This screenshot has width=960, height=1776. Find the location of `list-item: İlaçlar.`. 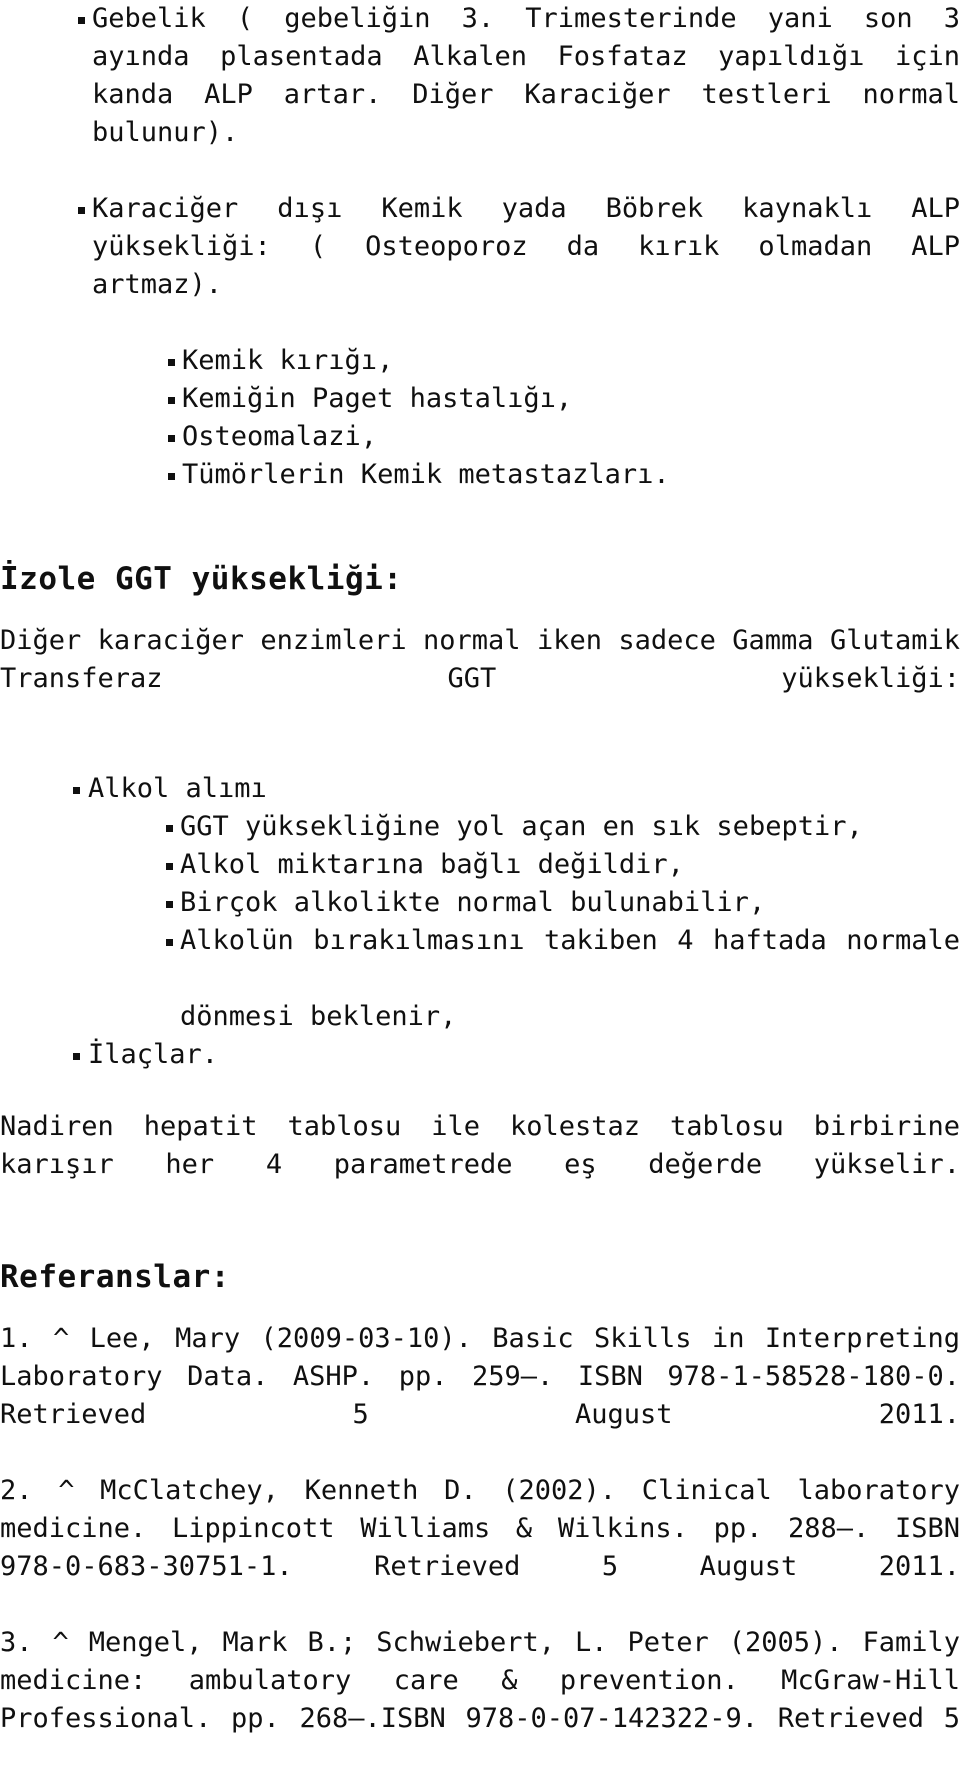

list-item: İlaçlar. is located at coordinates (480, 1055).